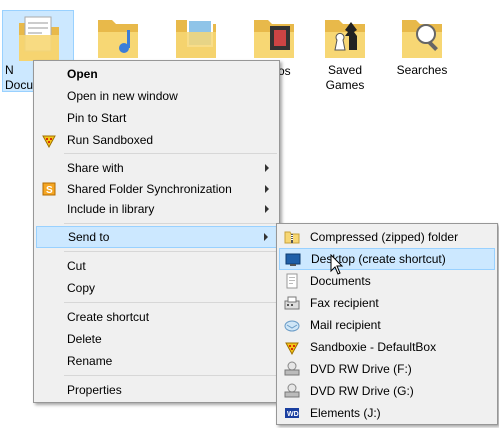 This screenshot has height=428, width=499. I want to click on sendto-dvd-g: DVD RW Drive (G:), so click(387, 391).